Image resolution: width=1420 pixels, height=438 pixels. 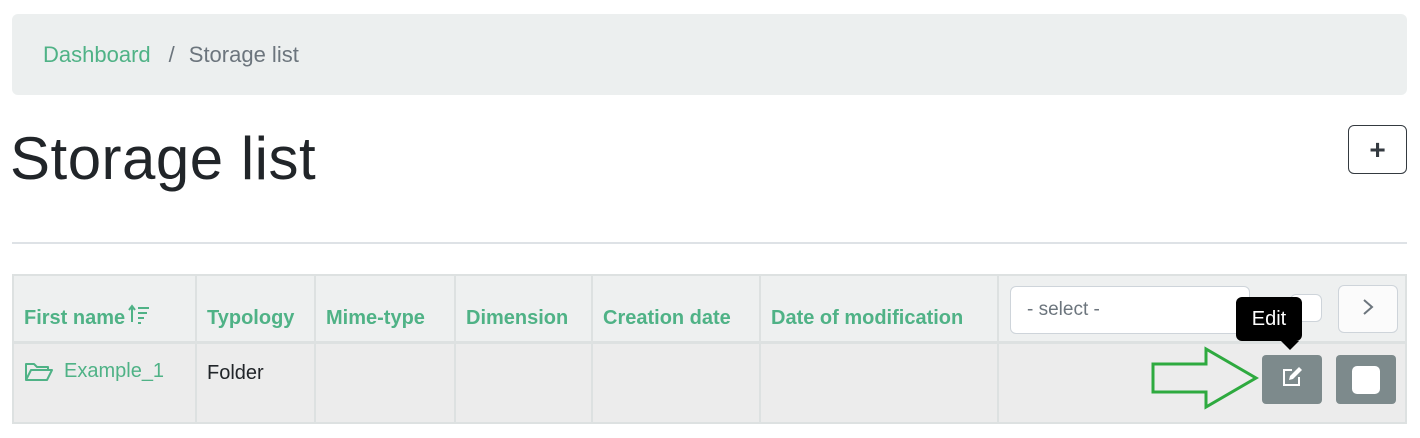 I want to click on edit-button, so click(x=1292, y=379).